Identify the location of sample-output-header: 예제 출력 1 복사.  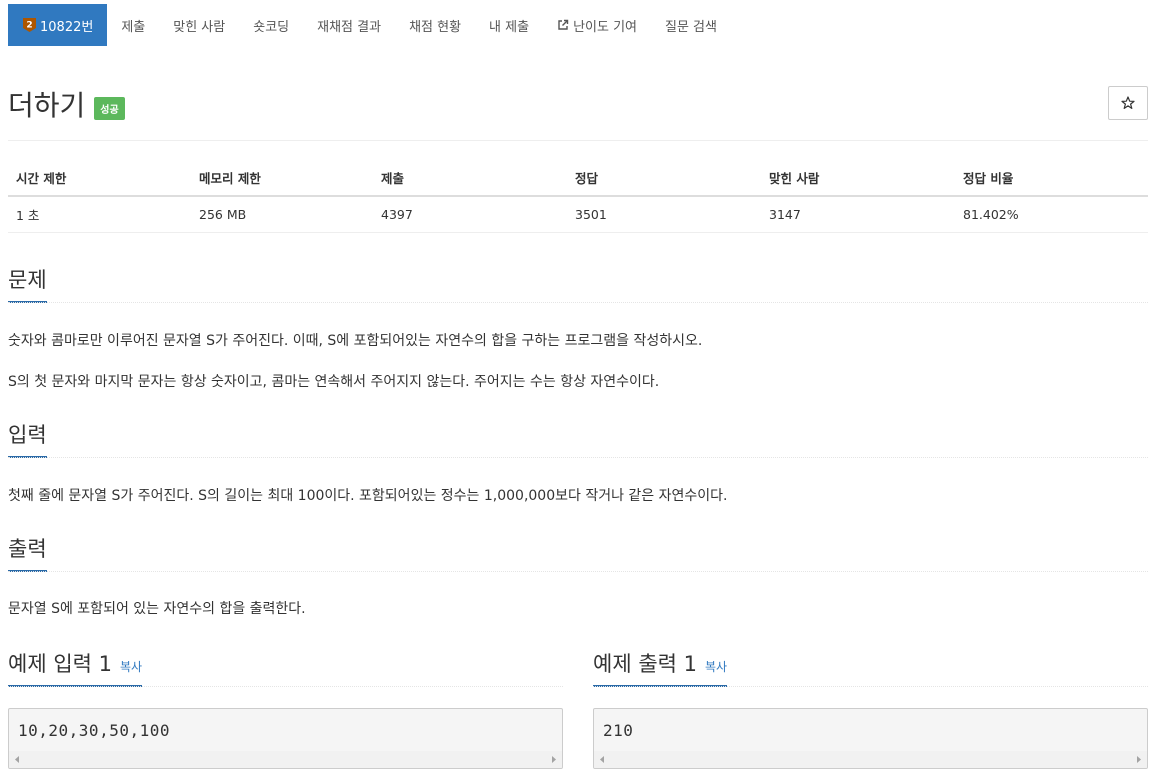
(870, 667).